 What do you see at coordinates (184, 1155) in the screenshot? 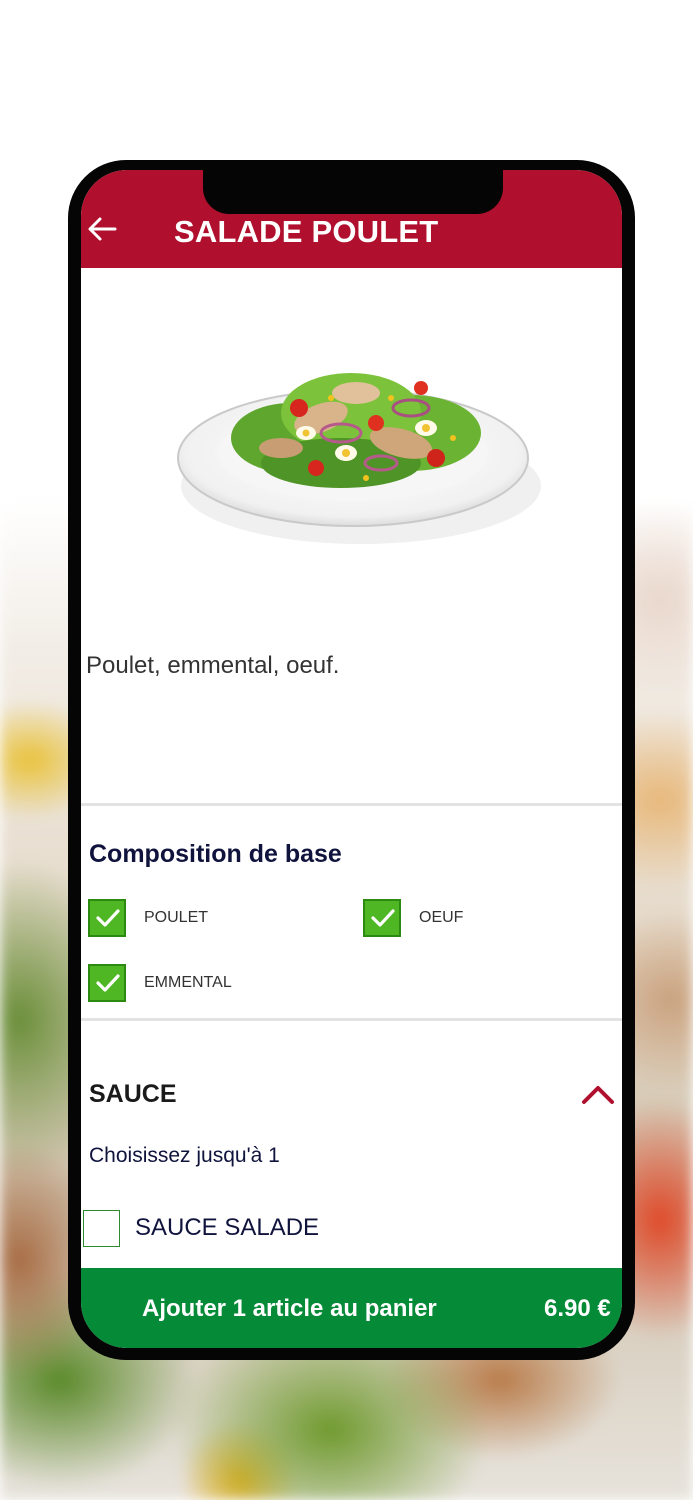
I see `sauce-hint: Choisissez jusqu'à 1` at bounding box center [184, 1155].